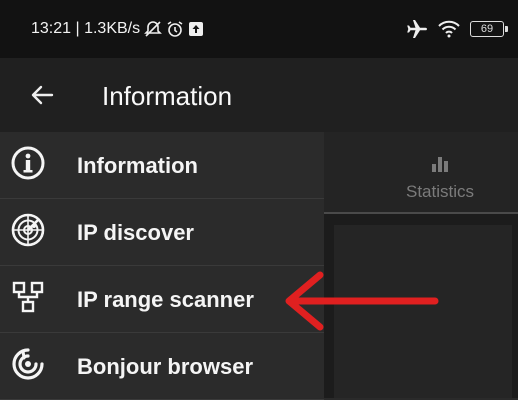  I want to click on status-left: 13:21 | 1.3KB/s, so click(117, 29).